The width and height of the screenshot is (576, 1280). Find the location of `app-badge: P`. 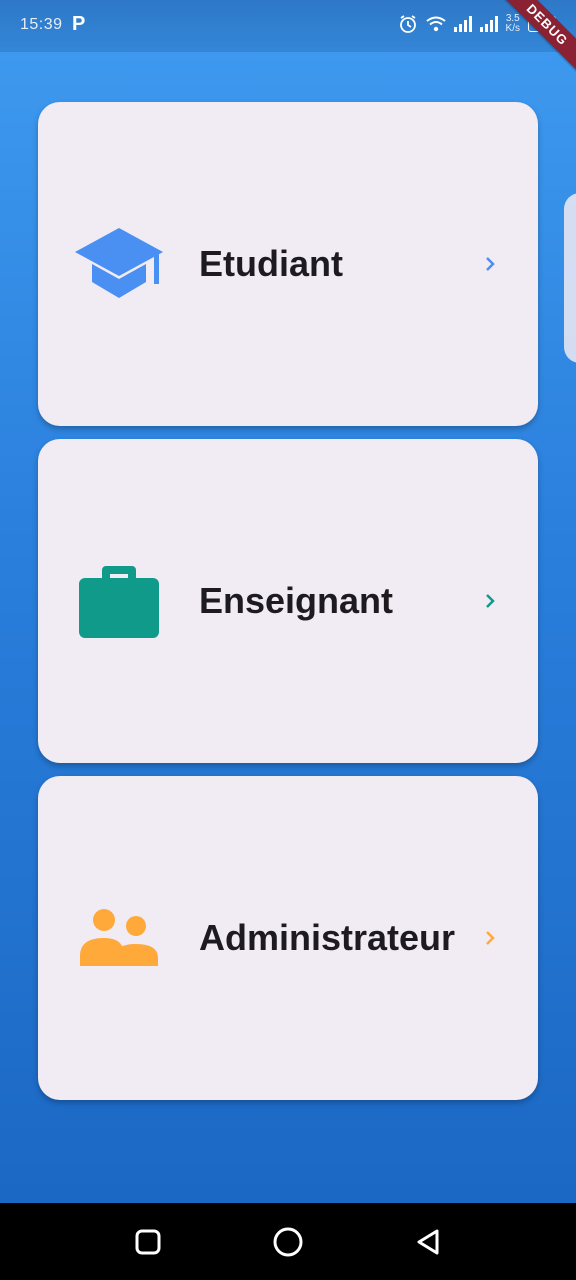

app-badge: P is located at coordinates (79, 24).